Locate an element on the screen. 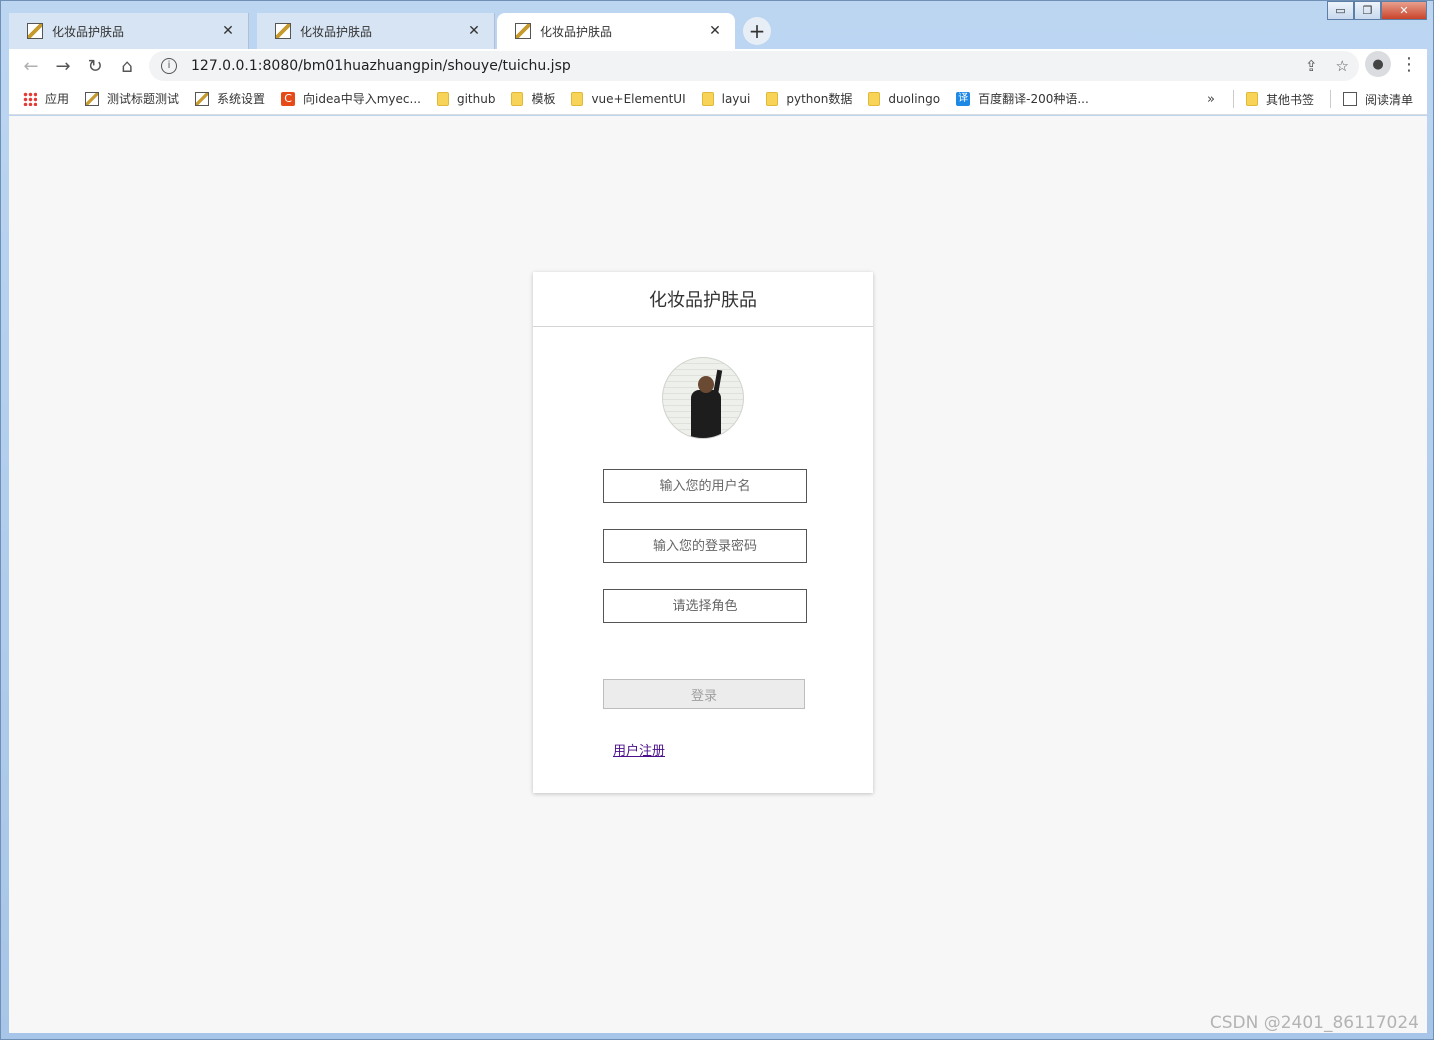  bookmark-label: 应用 is located at coordinates (57, 99).